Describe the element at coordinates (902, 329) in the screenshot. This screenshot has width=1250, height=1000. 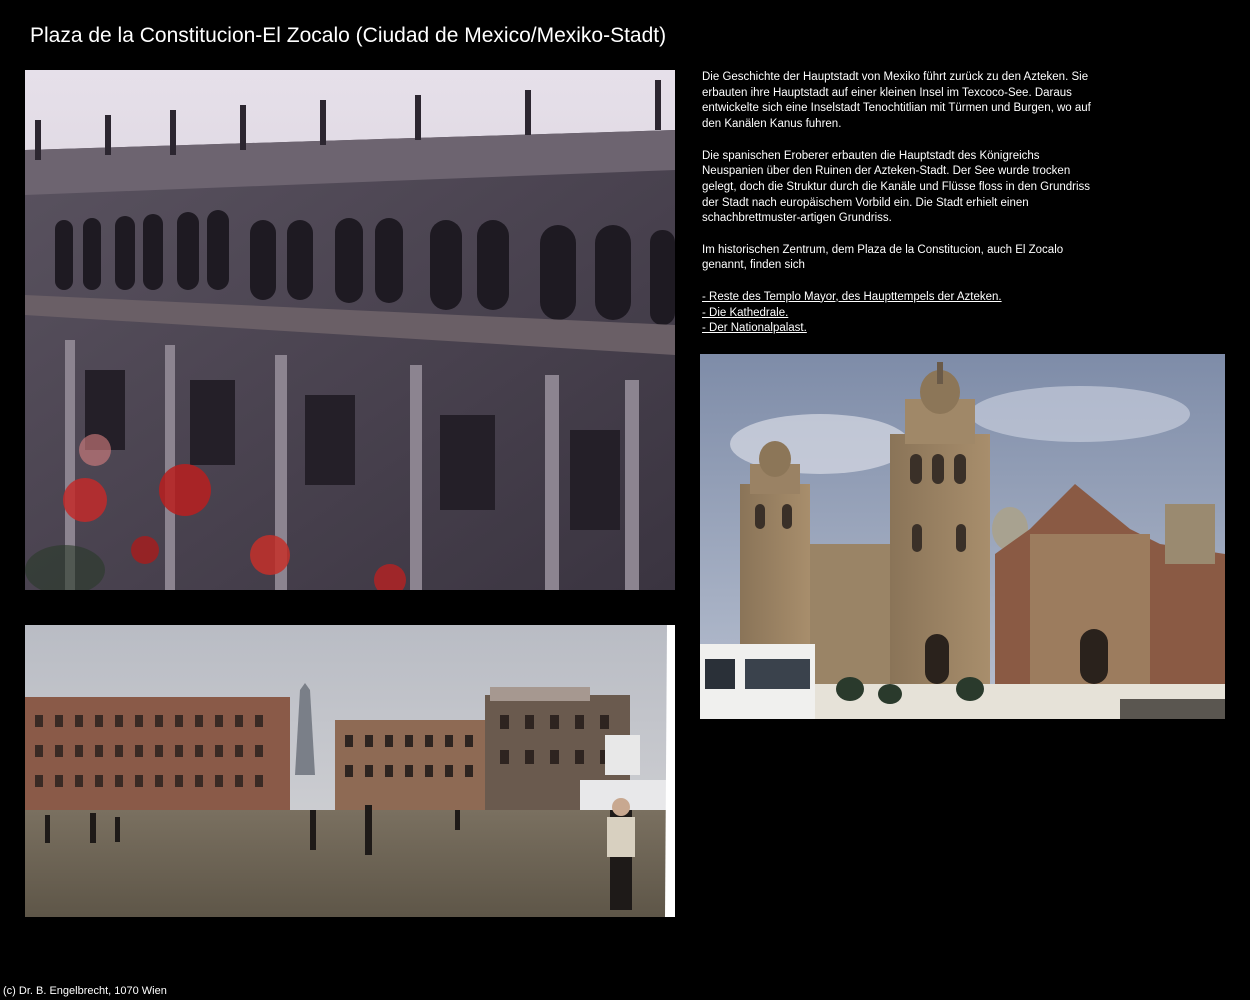
I see `link-nationalpalast: - Der Nationalpalast.` at that location.